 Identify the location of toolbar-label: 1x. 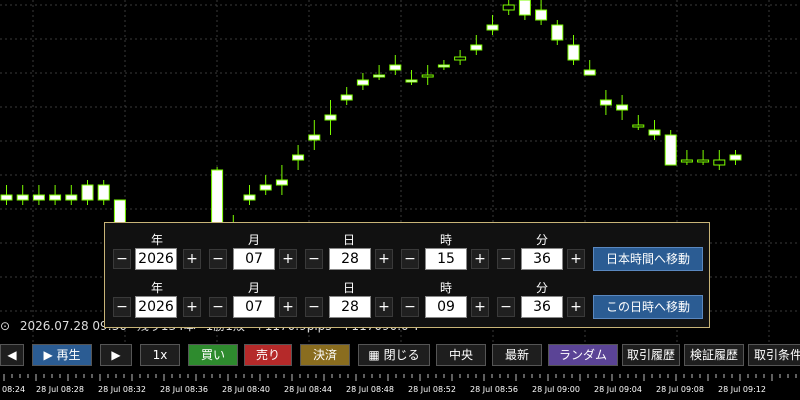
(160, 355).